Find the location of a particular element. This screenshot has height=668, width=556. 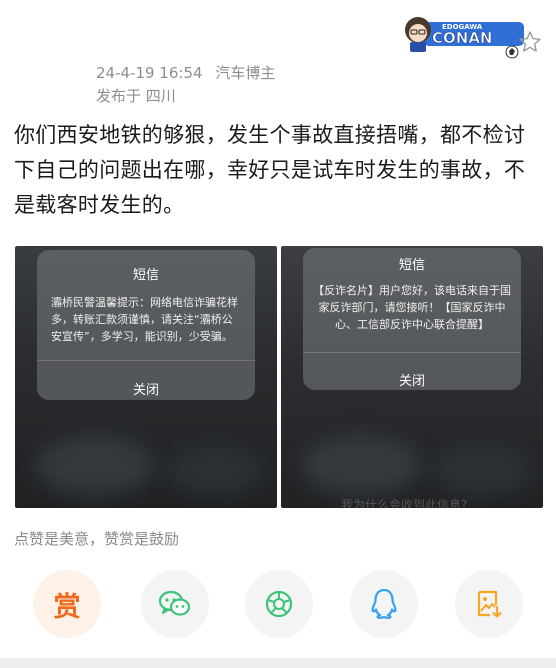

share-qq-button is located at coordinates (384, 604).